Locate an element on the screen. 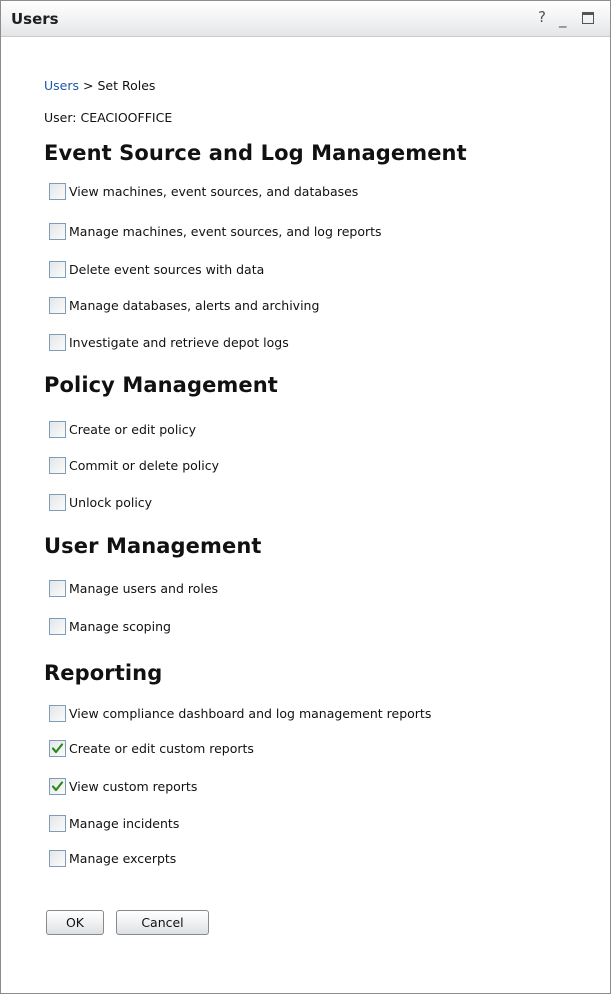  section-title-user-management: User Management is located at coordinates (153, 546).